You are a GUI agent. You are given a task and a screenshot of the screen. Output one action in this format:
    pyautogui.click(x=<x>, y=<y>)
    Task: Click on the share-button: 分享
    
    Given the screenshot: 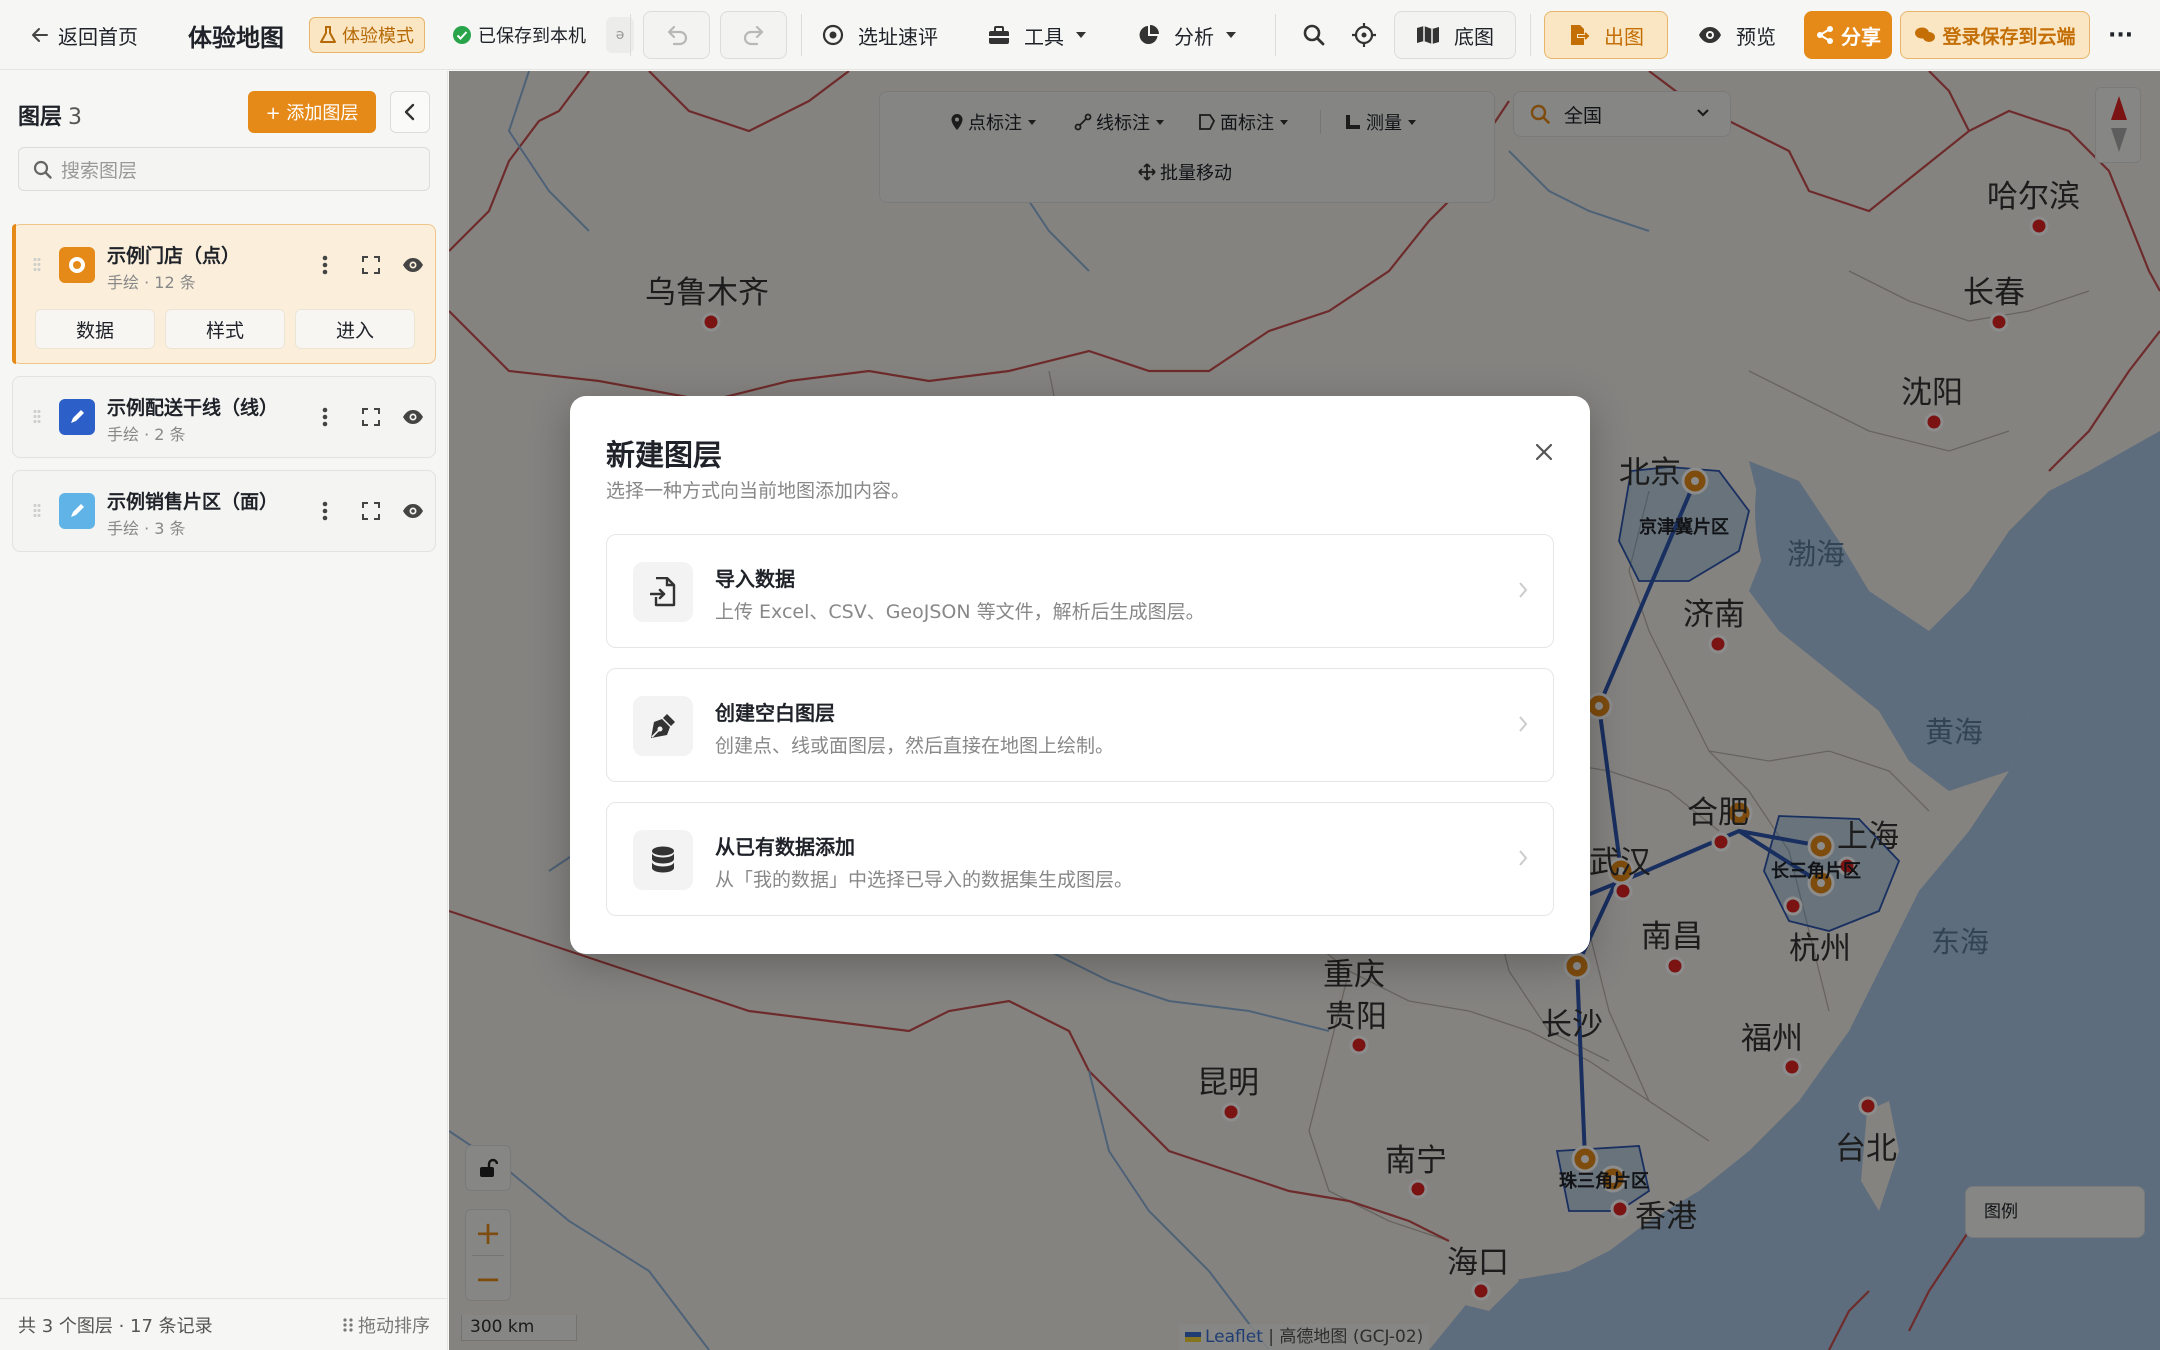 What is the action you would take?
    pyautogui.click(x=1848, y=35)
    